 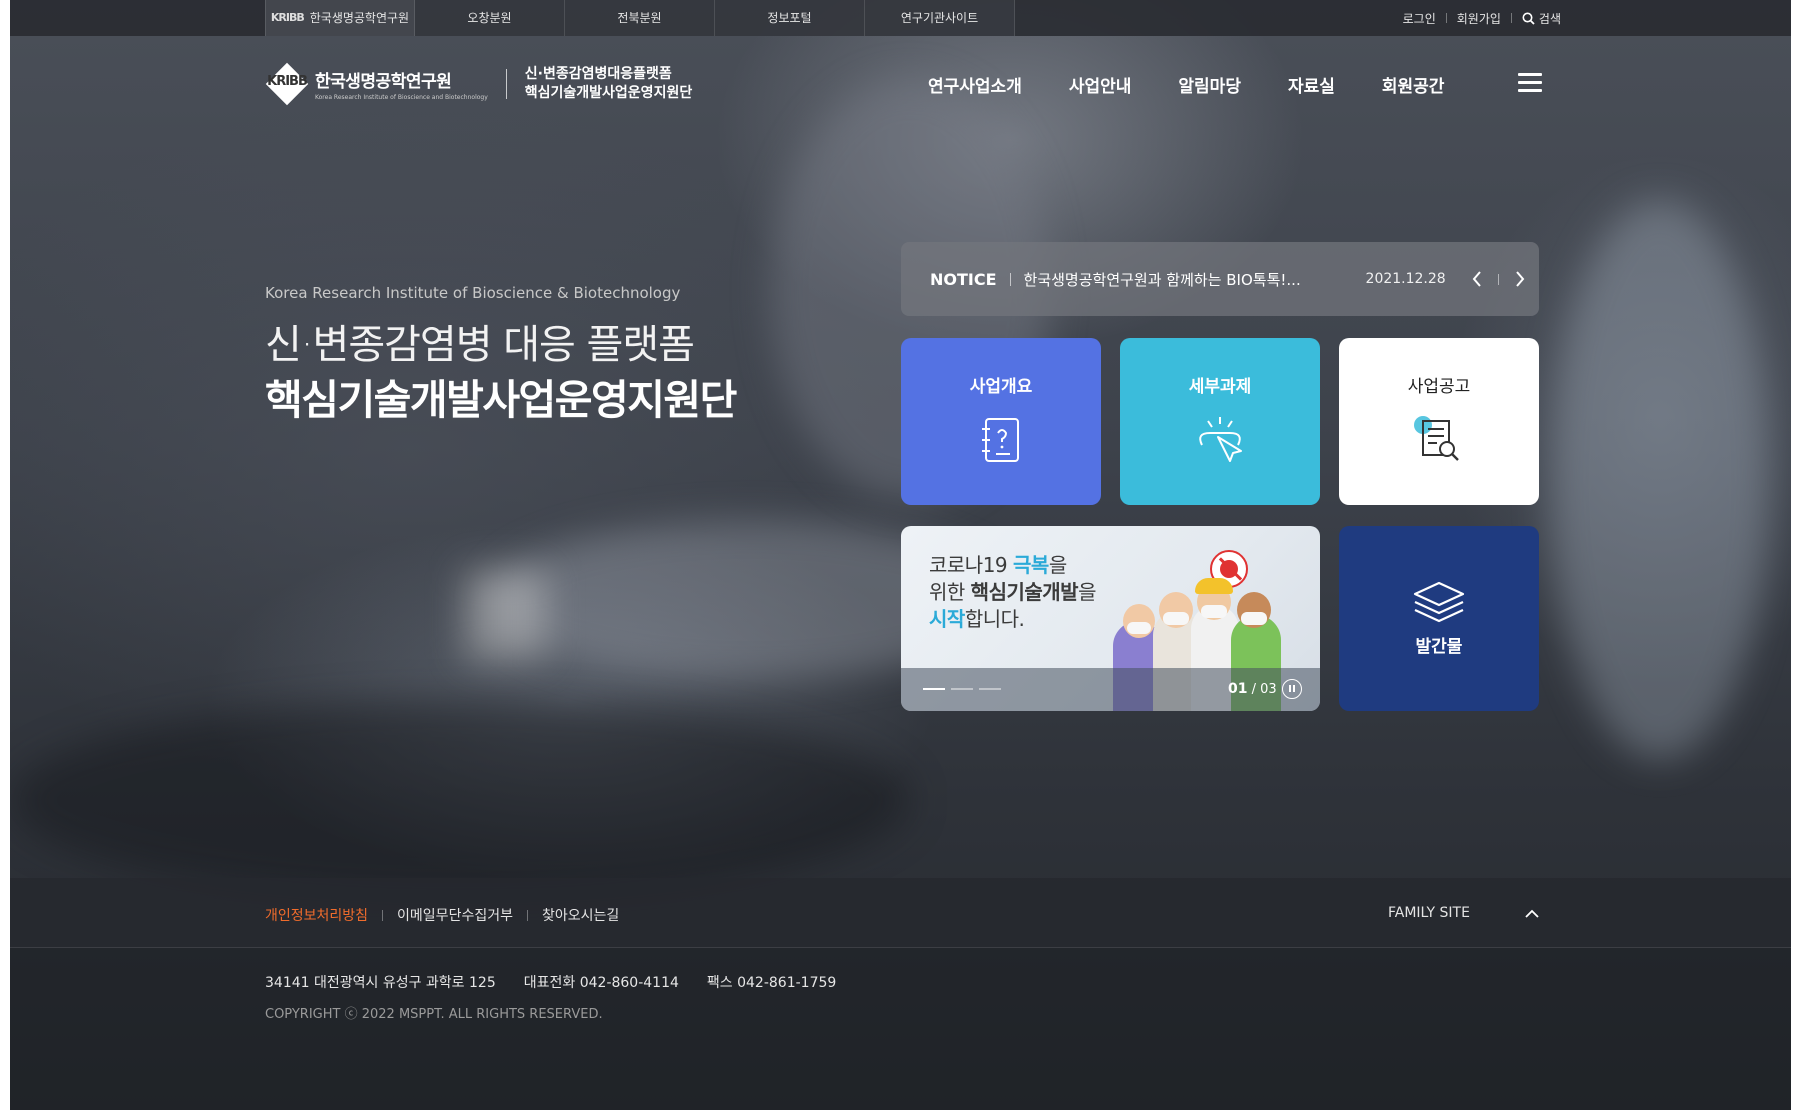 What do you see at coordinates (1419, 18) in the screenshot?
I see `login-link: 로그인` at bounding box center [1419, 18].